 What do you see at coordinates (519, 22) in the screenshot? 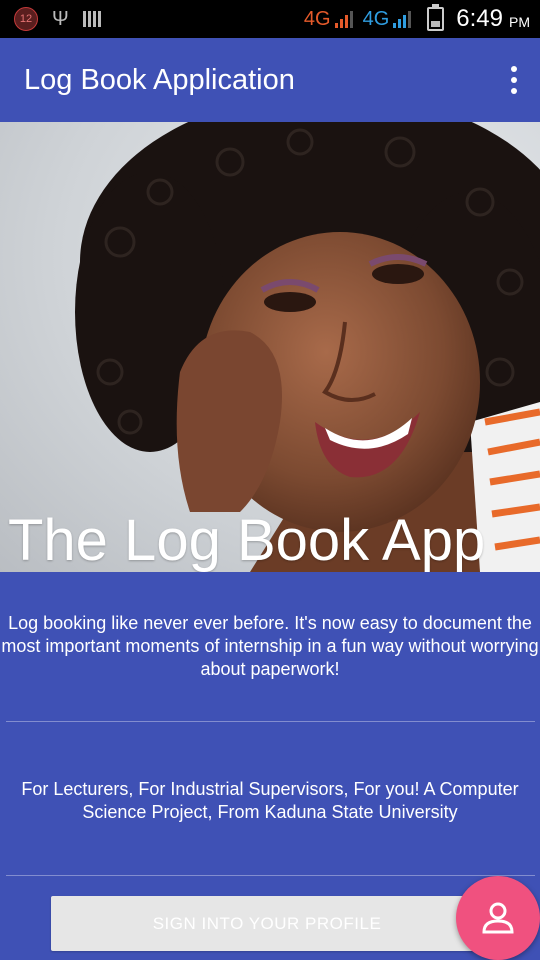
I see `clock-ampm: PM` at bounding box center [519, 22].